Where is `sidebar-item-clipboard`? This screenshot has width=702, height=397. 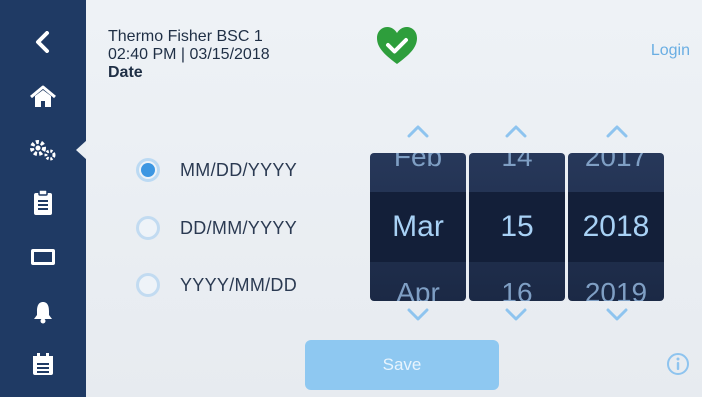 sidebar-item-clipboard is located at coordinates (43, 203).